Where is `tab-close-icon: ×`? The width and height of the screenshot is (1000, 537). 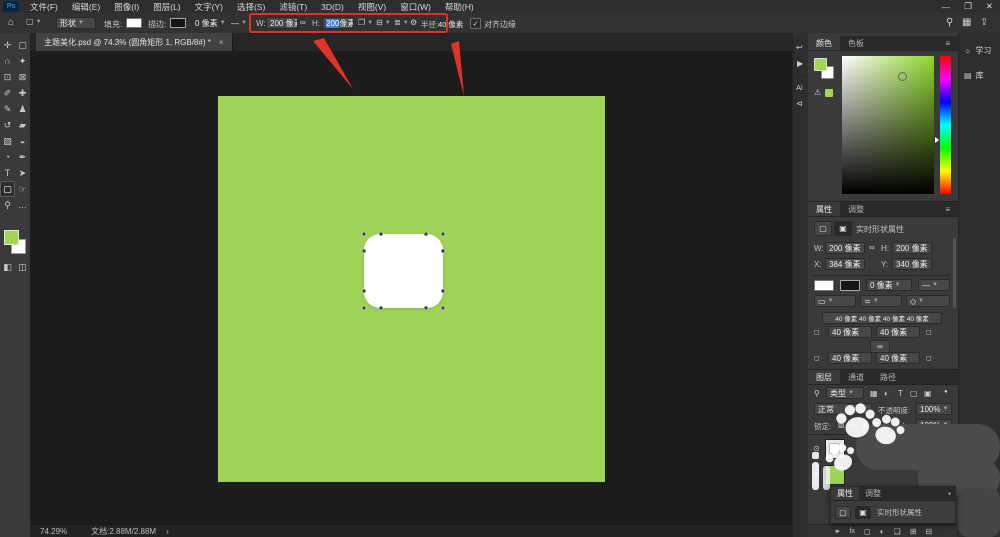 tab-close-icon: × is located at coordinates (221, 42).